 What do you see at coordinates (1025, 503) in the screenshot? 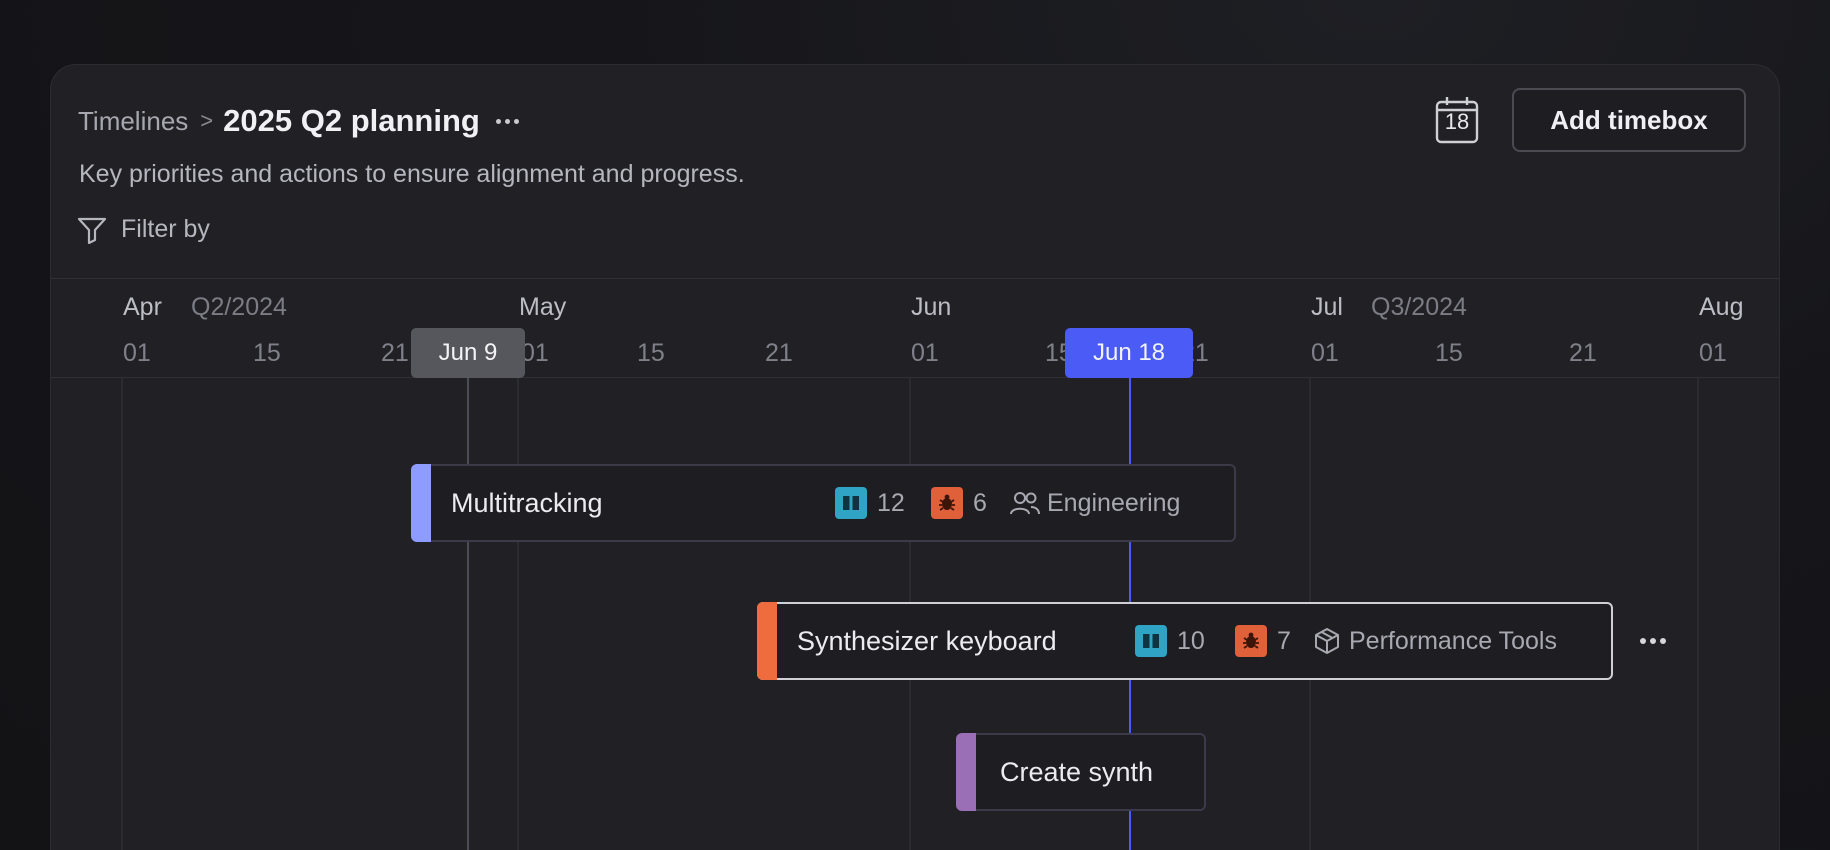
I see `users-icon` at bounding box center [1025, 503].